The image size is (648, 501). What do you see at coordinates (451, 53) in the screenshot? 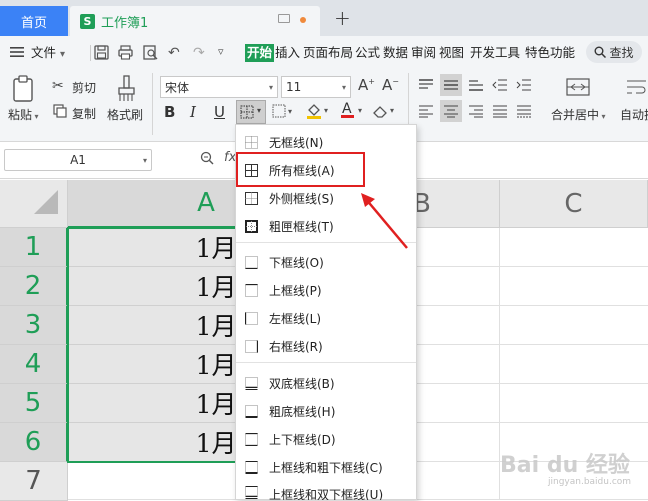
I see `tab-view: 视图` at bounding box center [451, 53].